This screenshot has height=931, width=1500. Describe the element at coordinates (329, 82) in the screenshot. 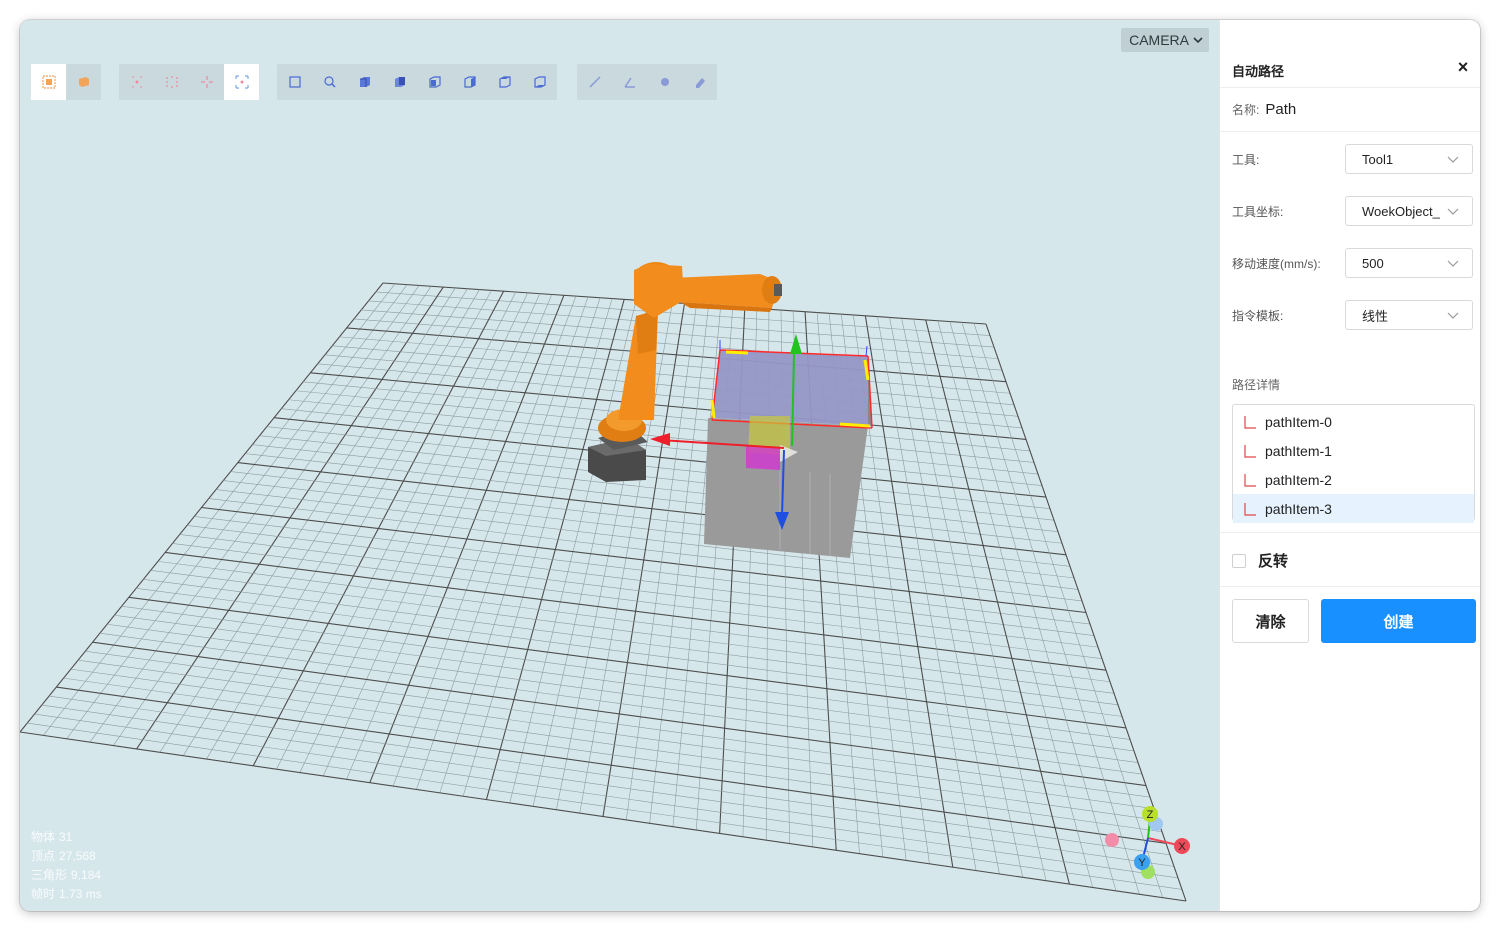

I see `view-rotate-icon` at that location.